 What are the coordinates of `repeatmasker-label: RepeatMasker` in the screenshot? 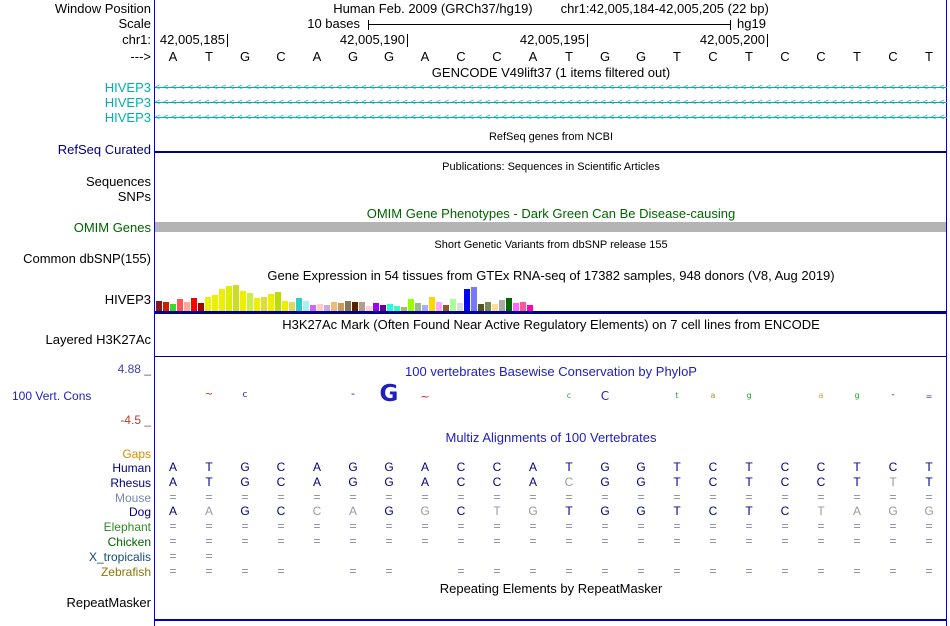 It's located at (108, 603).